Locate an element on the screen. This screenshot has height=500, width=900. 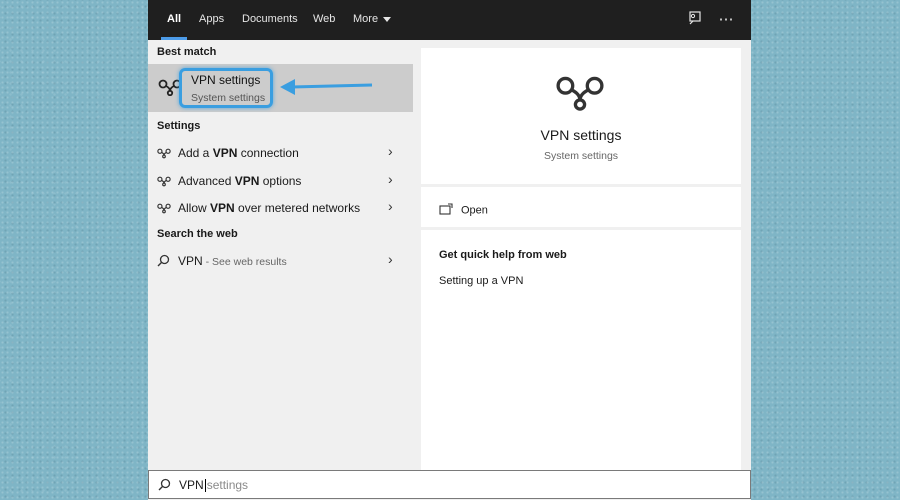
feedback-icon is located at coordinates (695, 20).